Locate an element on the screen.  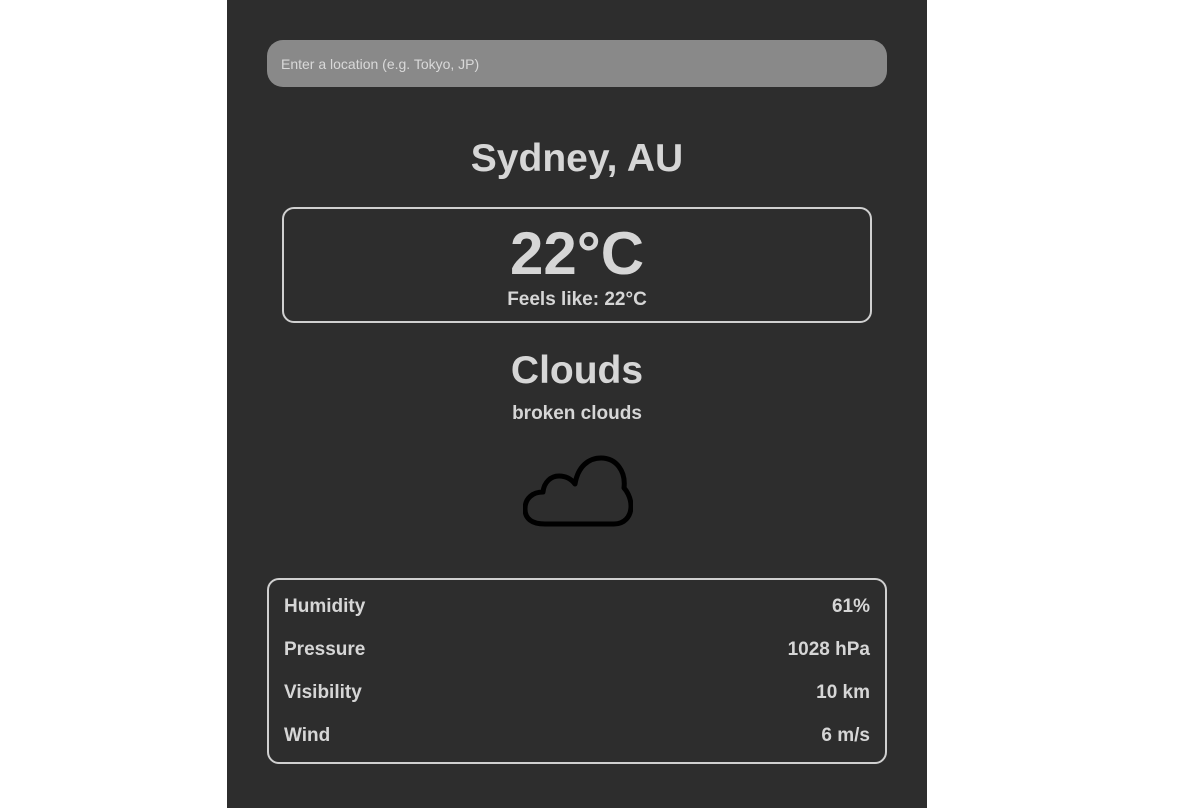
stat-row-humidity: Humidity 61% is located at coordinates (577, 615).